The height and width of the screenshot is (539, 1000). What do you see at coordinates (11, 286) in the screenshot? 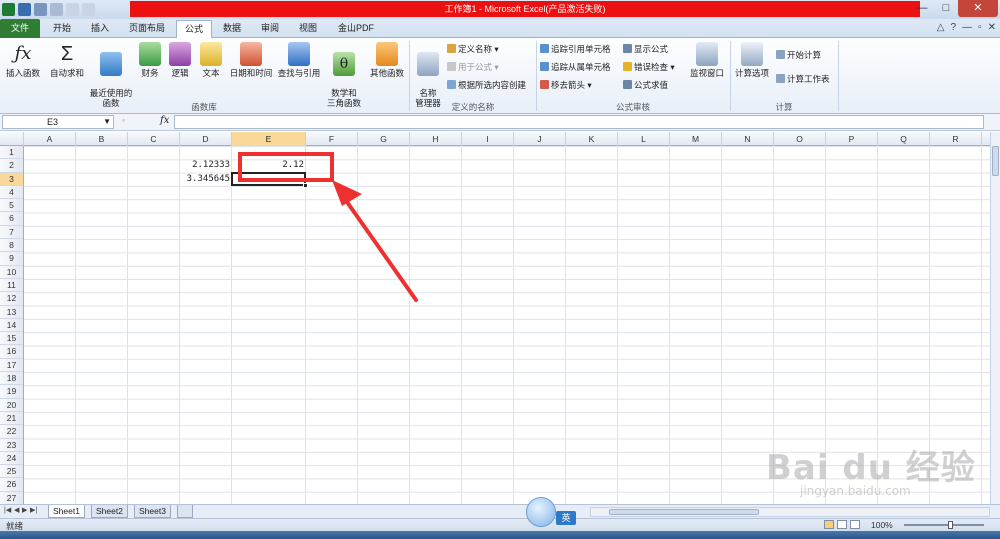
I see `row-header-11: 11` at bounding box center [11, 286].